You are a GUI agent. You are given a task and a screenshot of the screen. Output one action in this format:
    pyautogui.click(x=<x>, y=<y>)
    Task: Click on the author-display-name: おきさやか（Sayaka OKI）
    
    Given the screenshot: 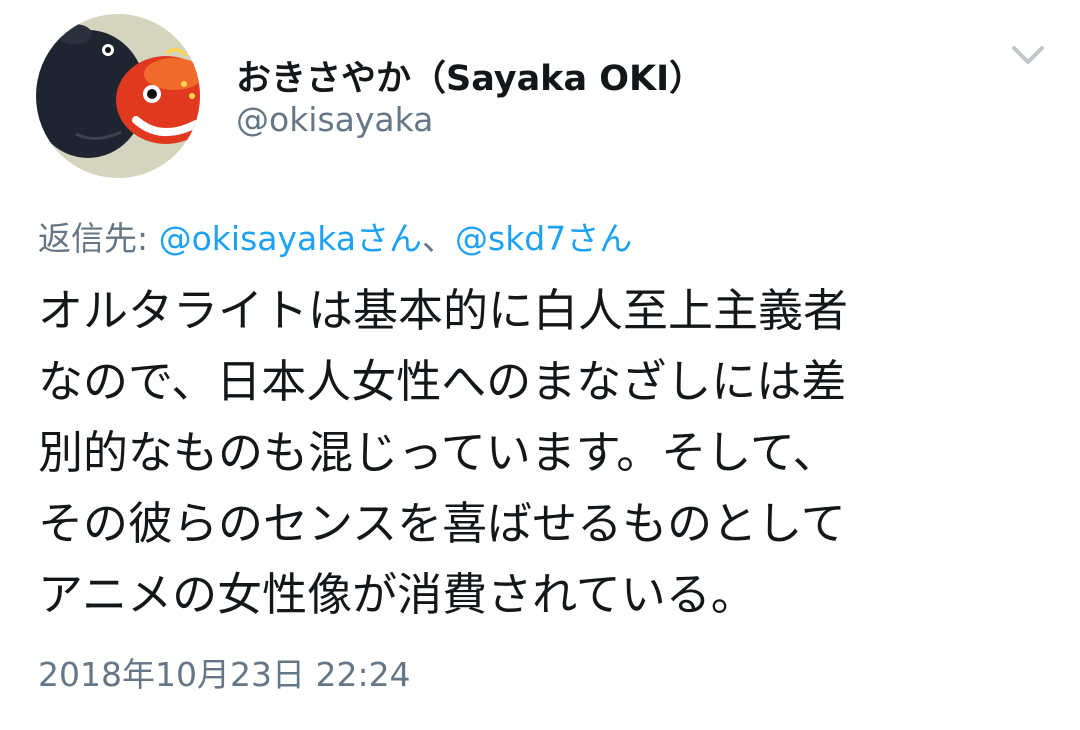 What is the action you would take?
    pyautogui.click(x=470, y=75)
    